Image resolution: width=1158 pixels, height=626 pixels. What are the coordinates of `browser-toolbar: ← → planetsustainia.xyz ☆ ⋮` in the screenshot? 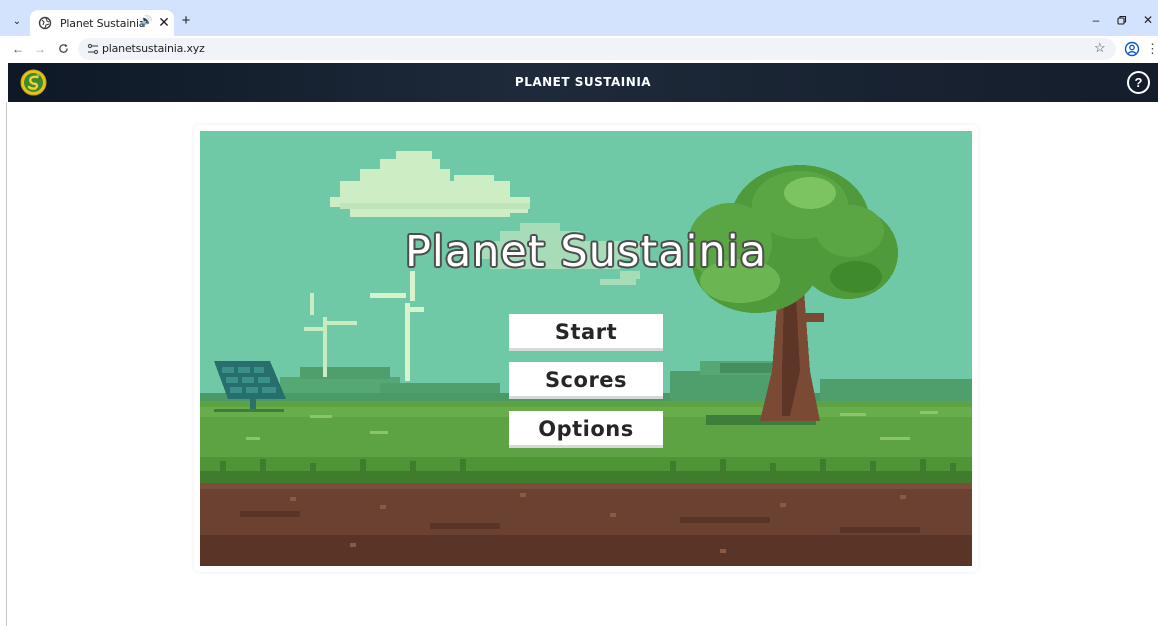 It's located at (579, 49).